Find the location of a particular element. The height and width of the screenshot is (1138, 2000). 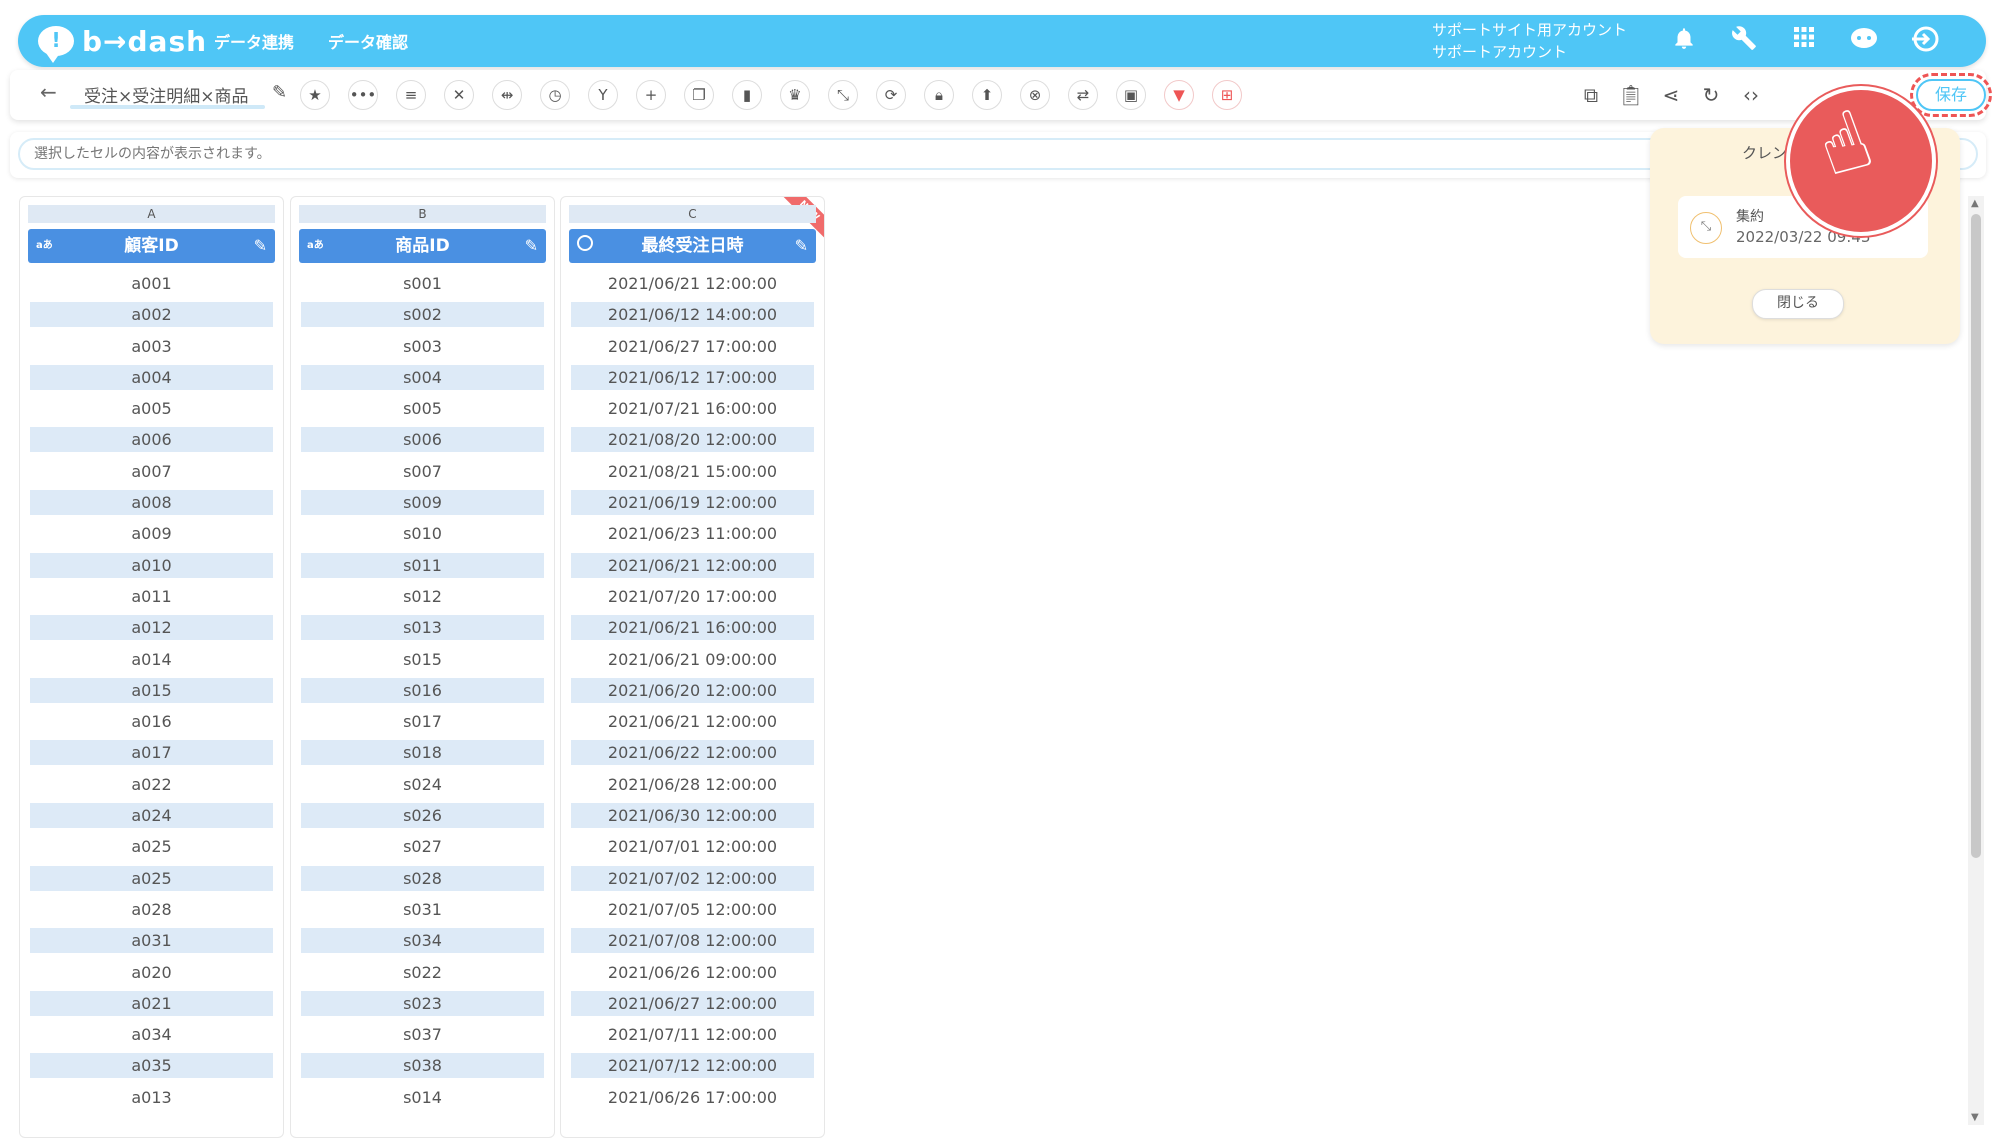

sheet-title: 受注×受注明細×商品 is located at coordinates (166, 94).